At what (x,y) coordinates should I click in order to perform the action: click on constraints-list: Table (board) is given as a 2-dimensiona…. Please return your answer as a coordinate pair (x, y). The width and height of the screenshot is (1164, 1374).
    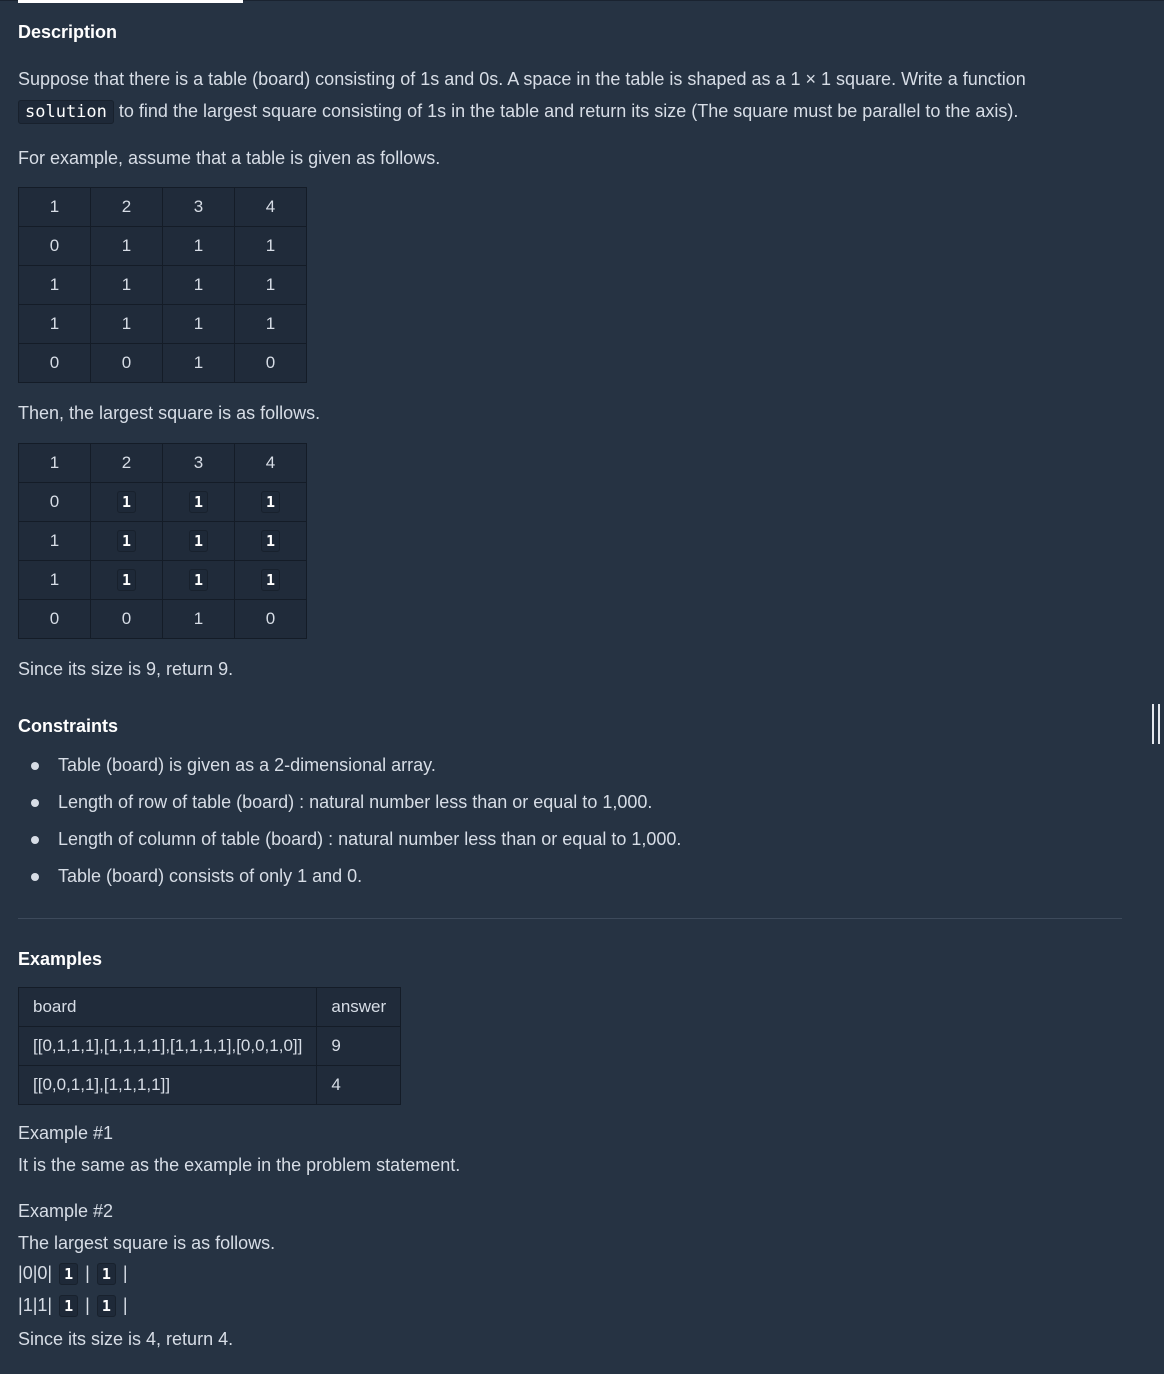
    Looking at the image, I should click on (568, 828).